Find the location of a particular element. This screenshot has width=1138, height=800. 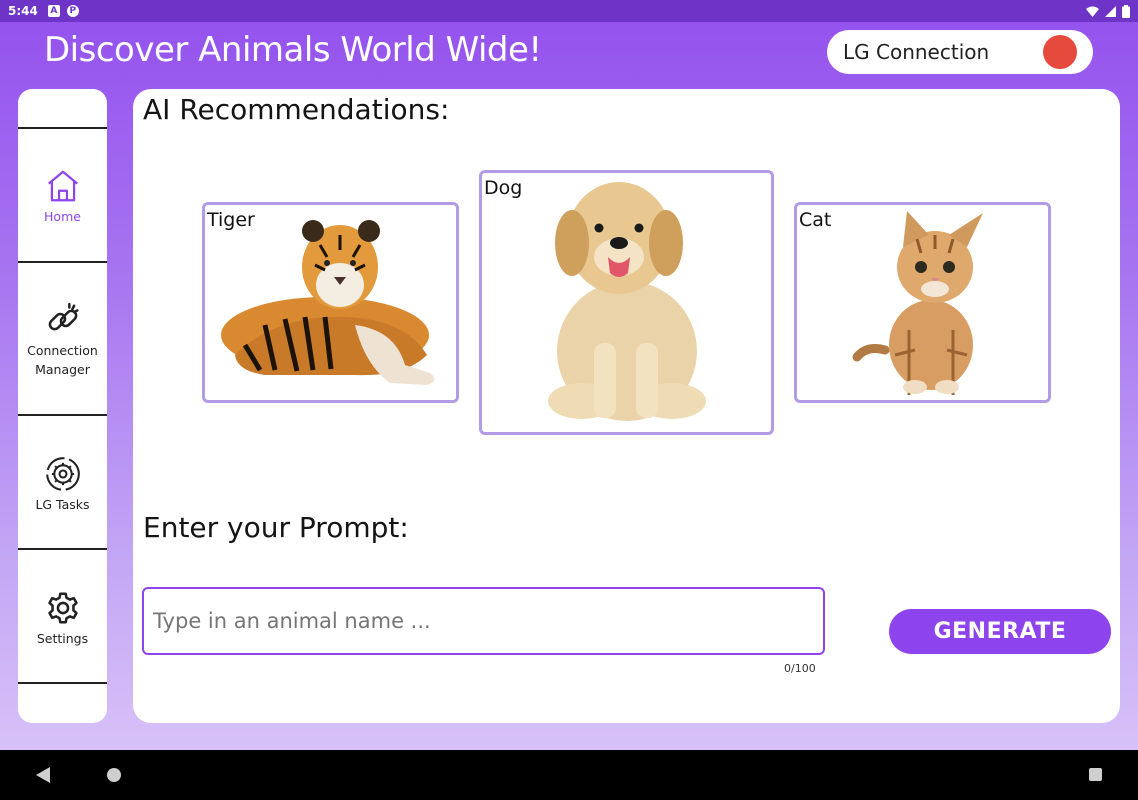

lg-status-dot is located at coordinates (1060, 52).